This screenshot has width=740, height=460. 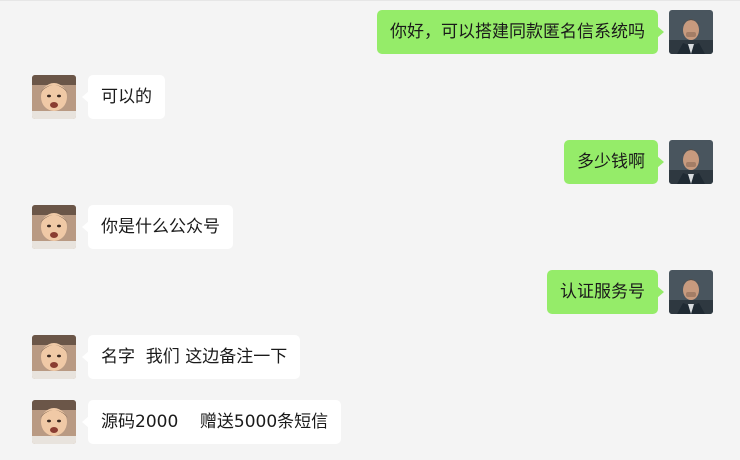 What do you see at coordinates (370, 162) in the screenshot?
I see `message-row-outgoing: 多少钱啊` at bounding box center [370, 162].